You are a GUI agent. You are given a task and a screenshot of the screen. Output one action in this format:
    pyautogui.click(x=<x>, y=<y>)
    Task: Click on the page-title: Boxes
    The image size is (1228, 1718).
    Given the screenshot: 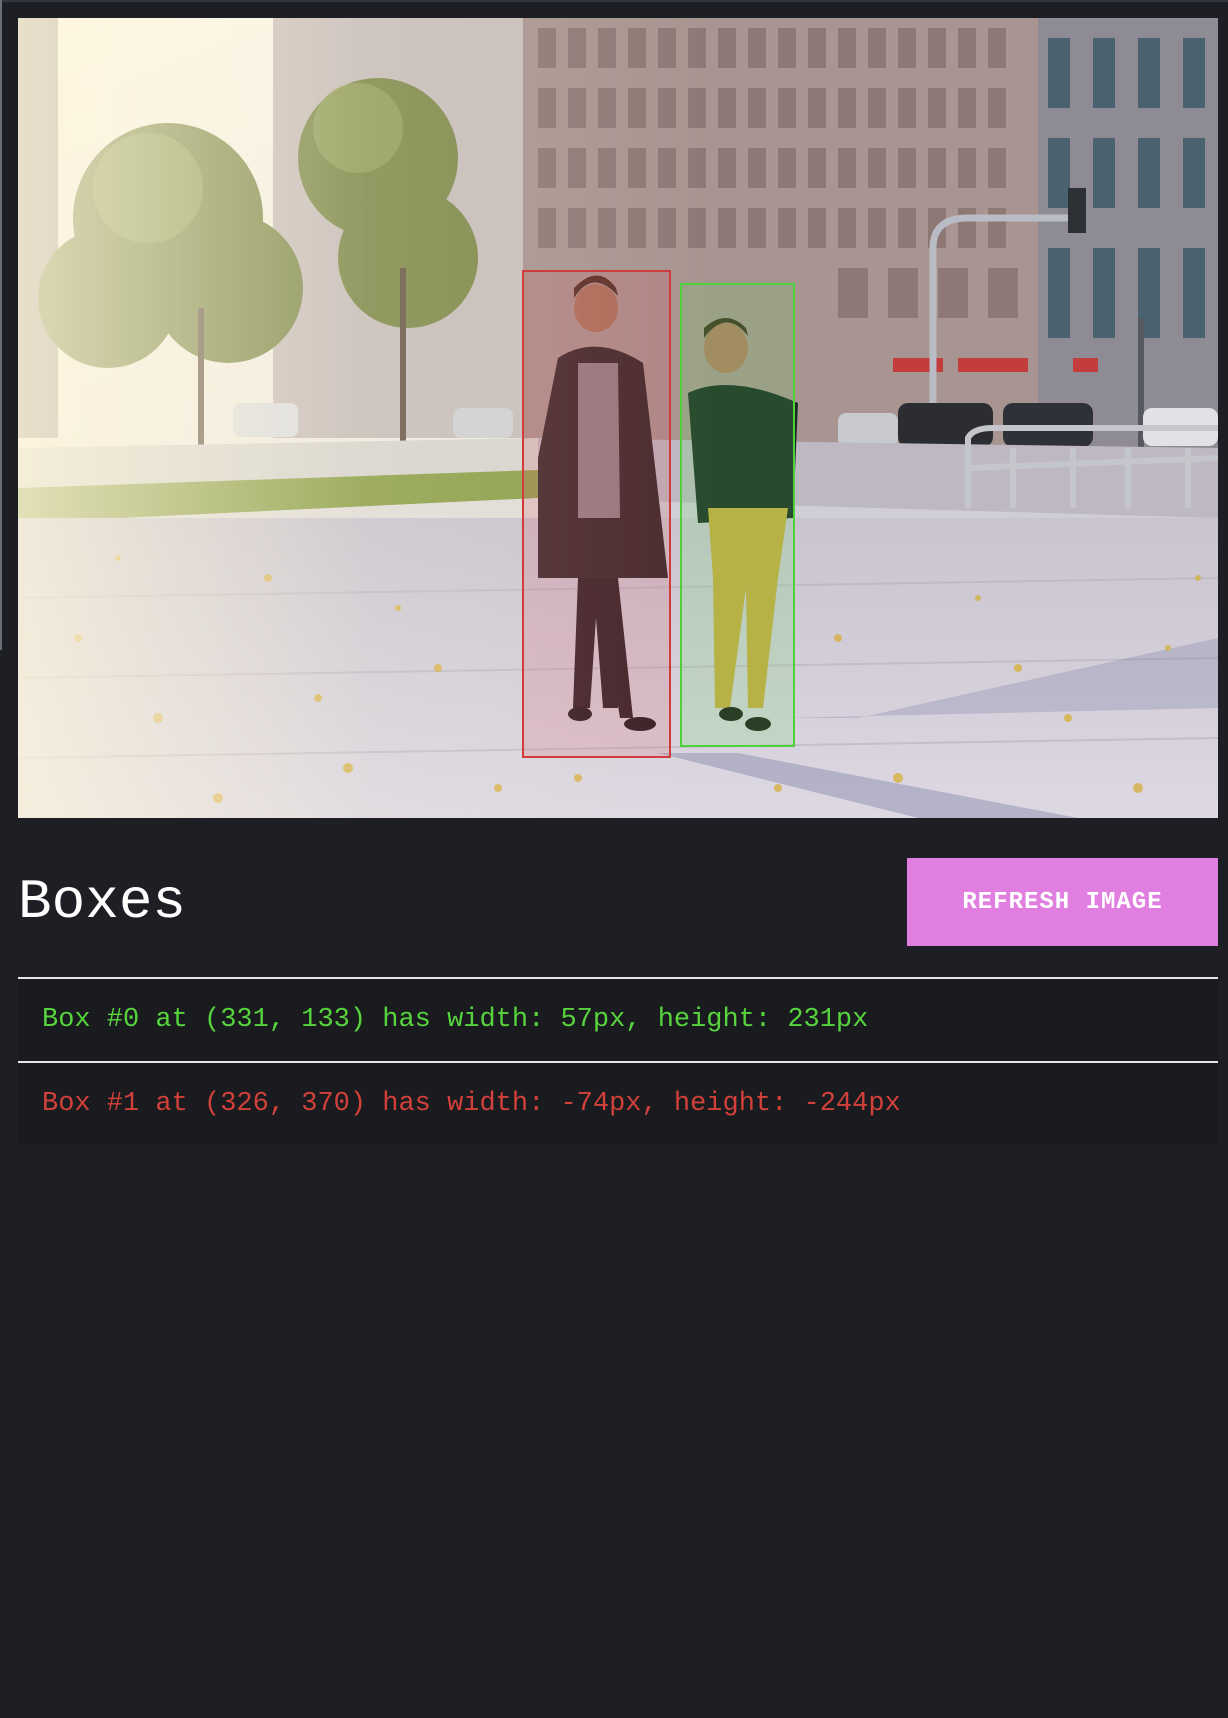 What is the action you would take?
    pyautogui.click(x=102, y=902)
    